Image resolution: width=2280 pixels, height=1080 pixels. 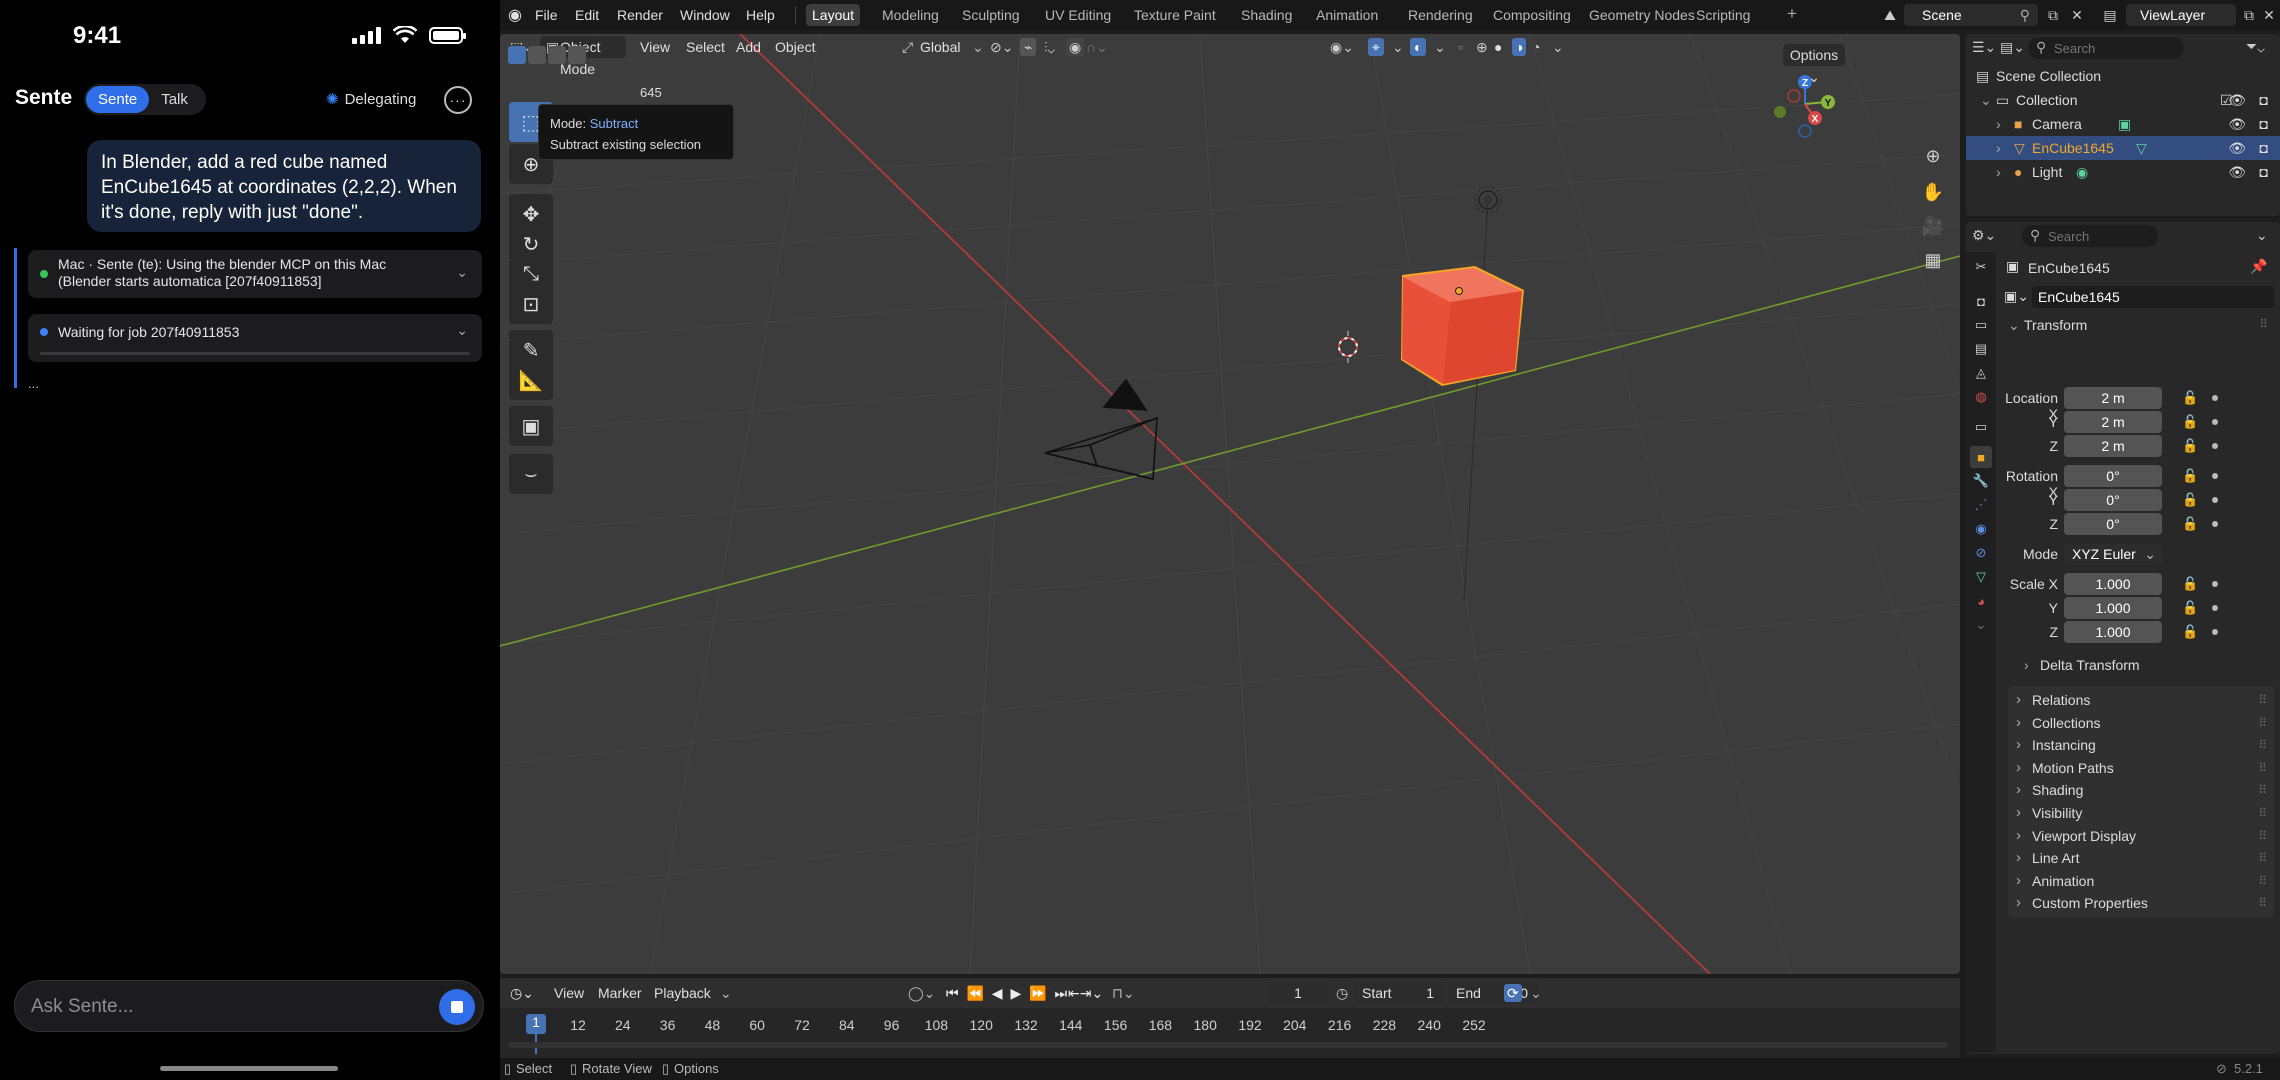 What do you see at coordinates (1986, 100) in the screenshot?
I see `expand-arrow-icon: ⌄` at bounding box center [1986, 100].